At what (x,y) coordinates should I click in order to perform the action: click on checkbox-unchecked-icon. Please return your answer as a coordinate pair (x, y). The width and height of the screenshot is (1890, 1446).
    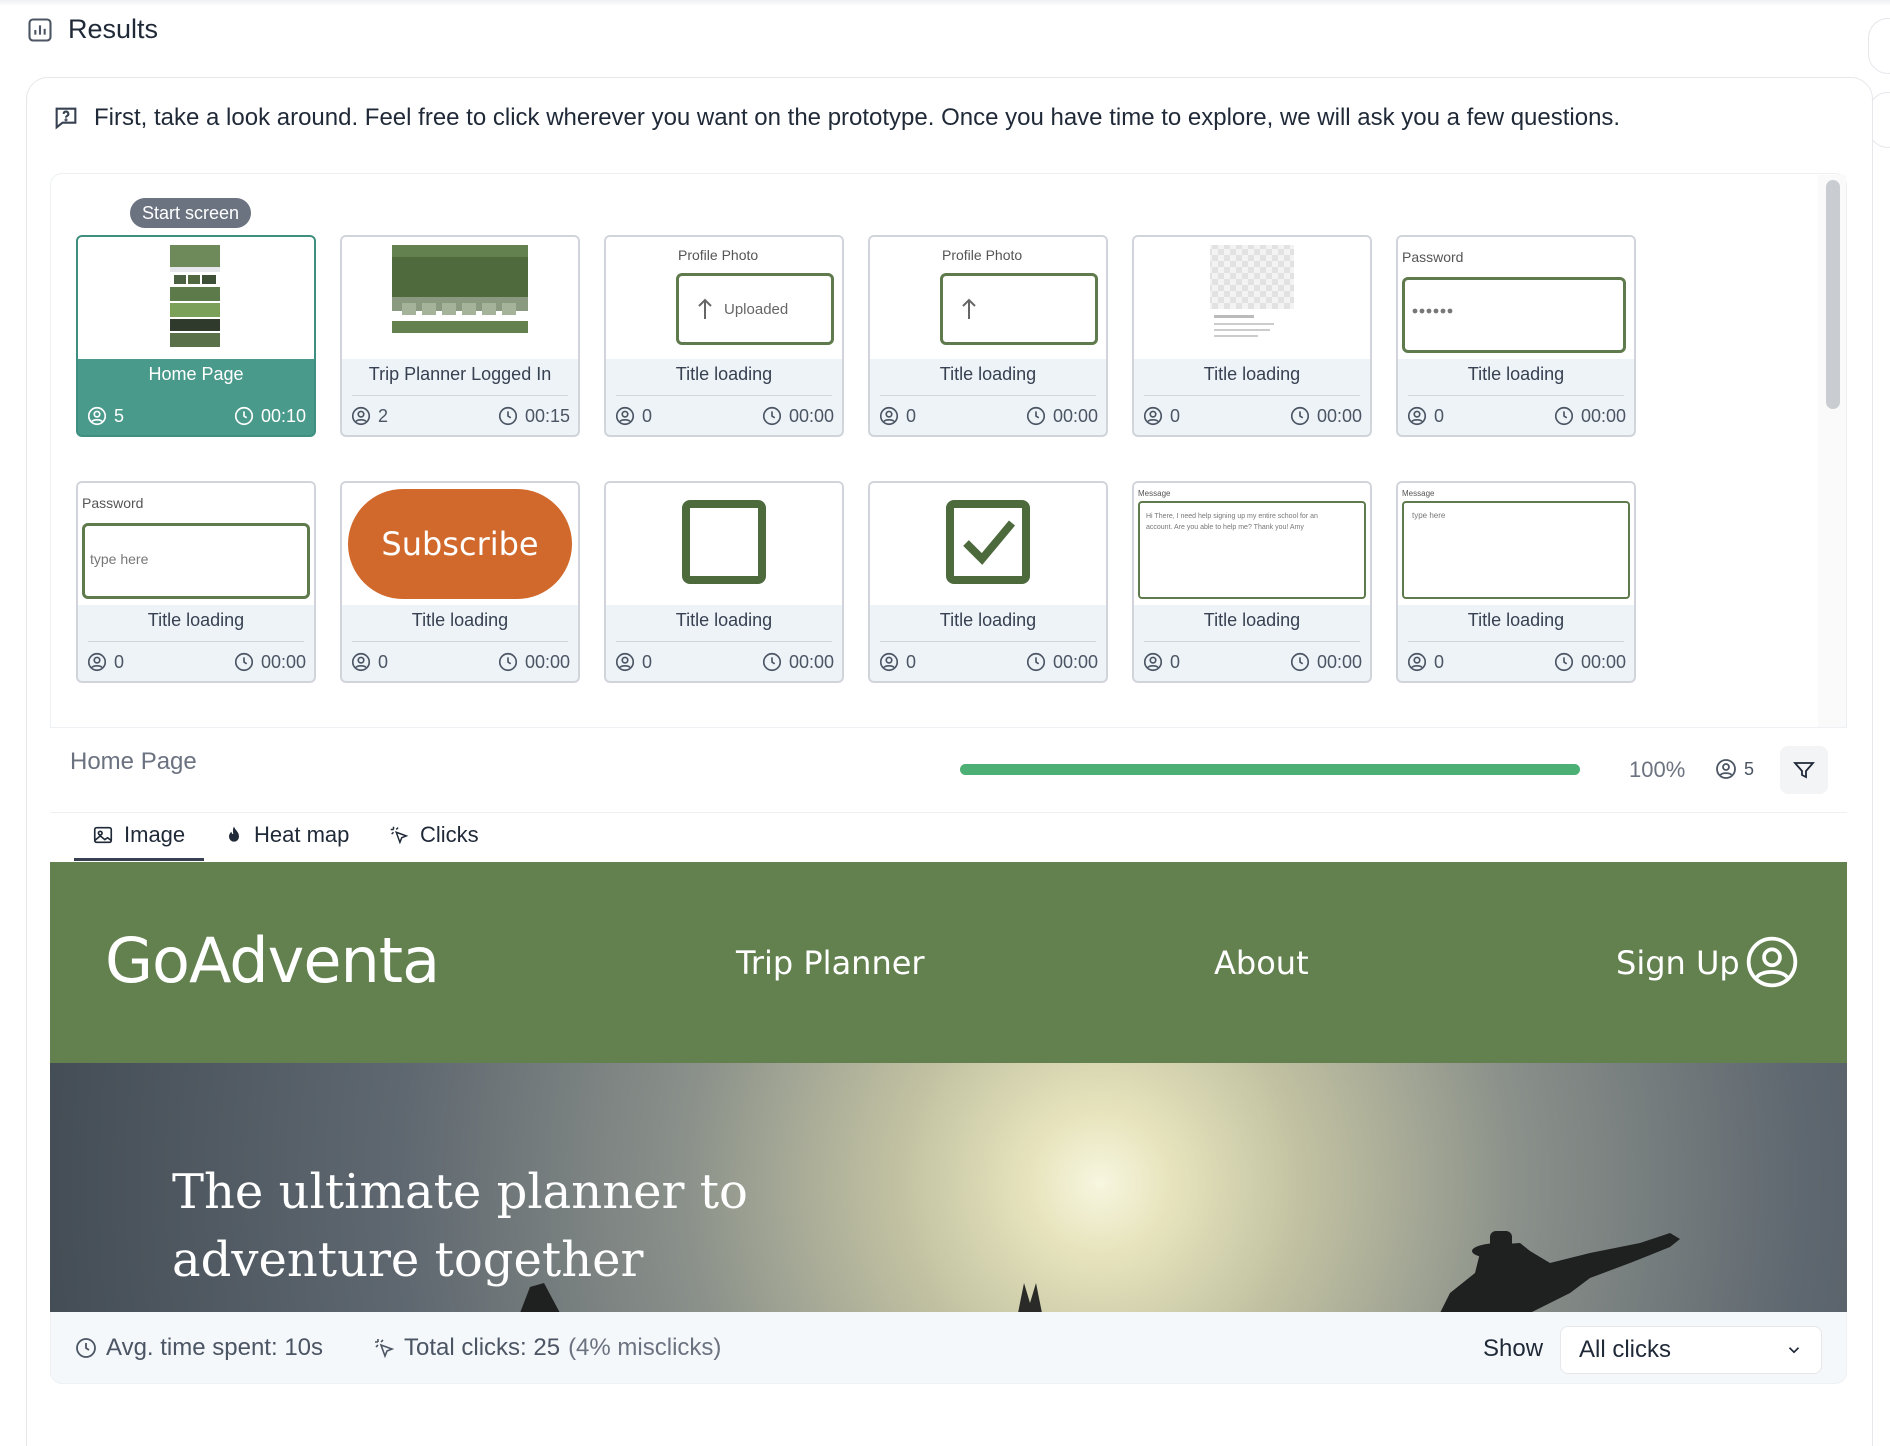
    Looking at the image, I should click on (724, 542).